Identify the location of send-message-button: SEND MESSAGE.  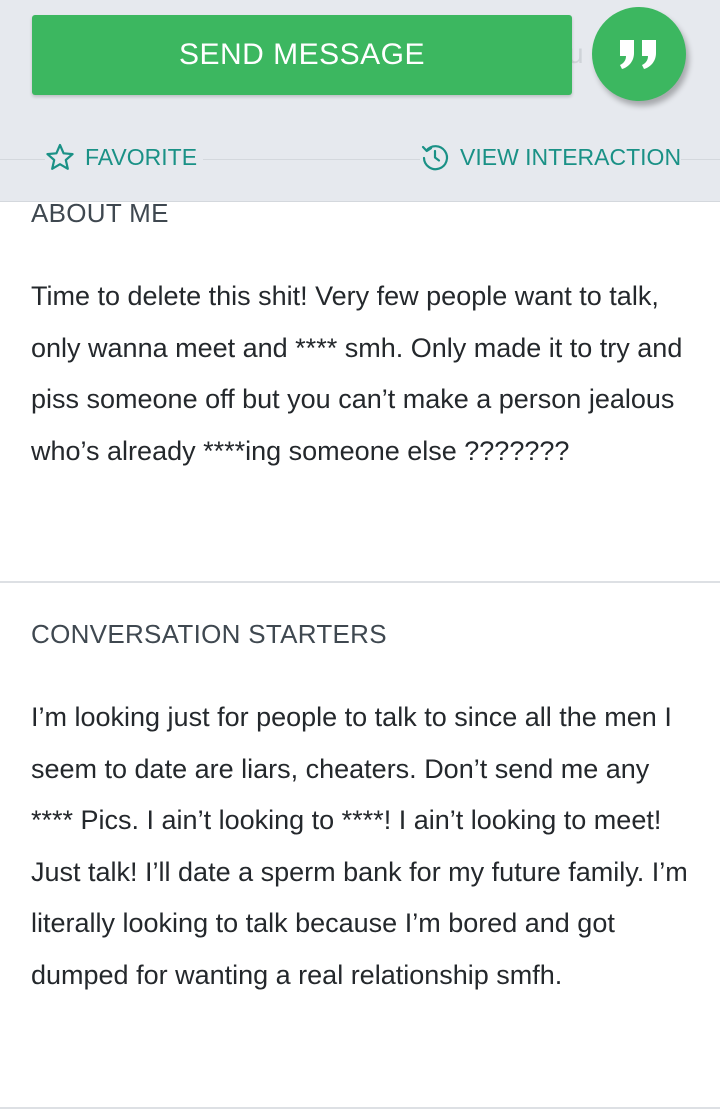
(302, 55).